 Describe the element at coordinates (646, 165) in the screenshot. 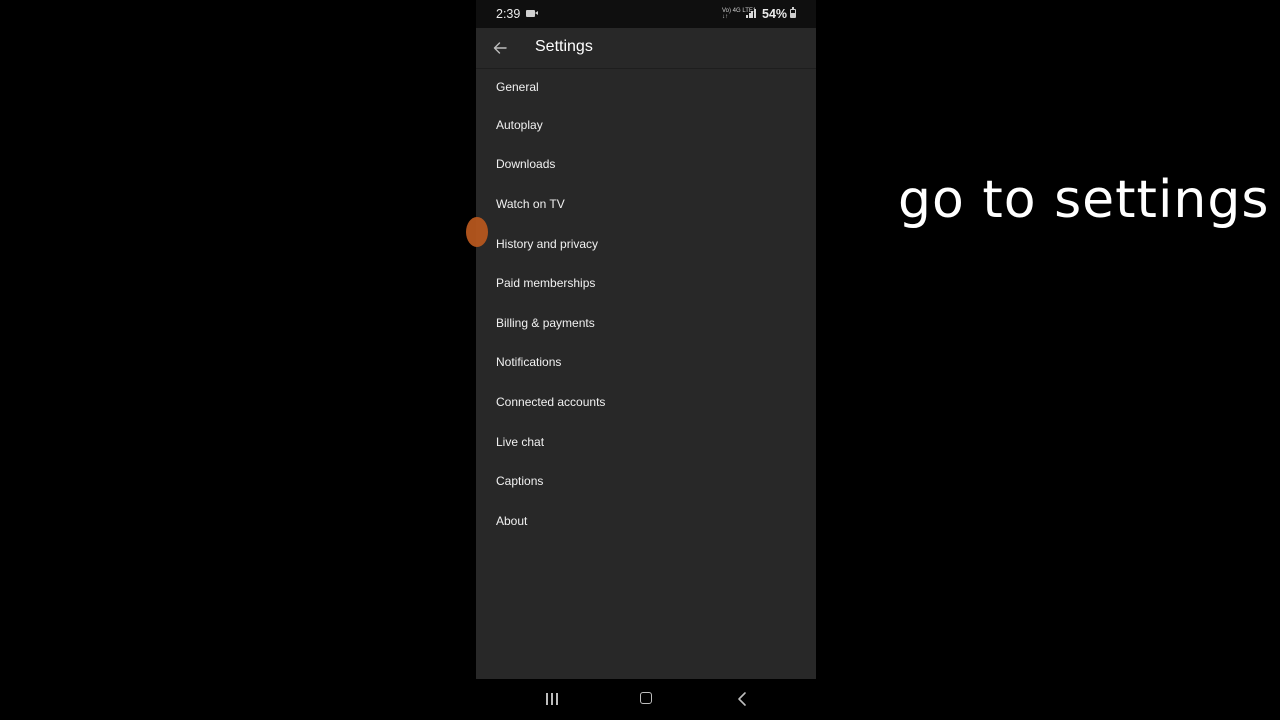

I see `menu-item-downloads: Downloads` at that location.